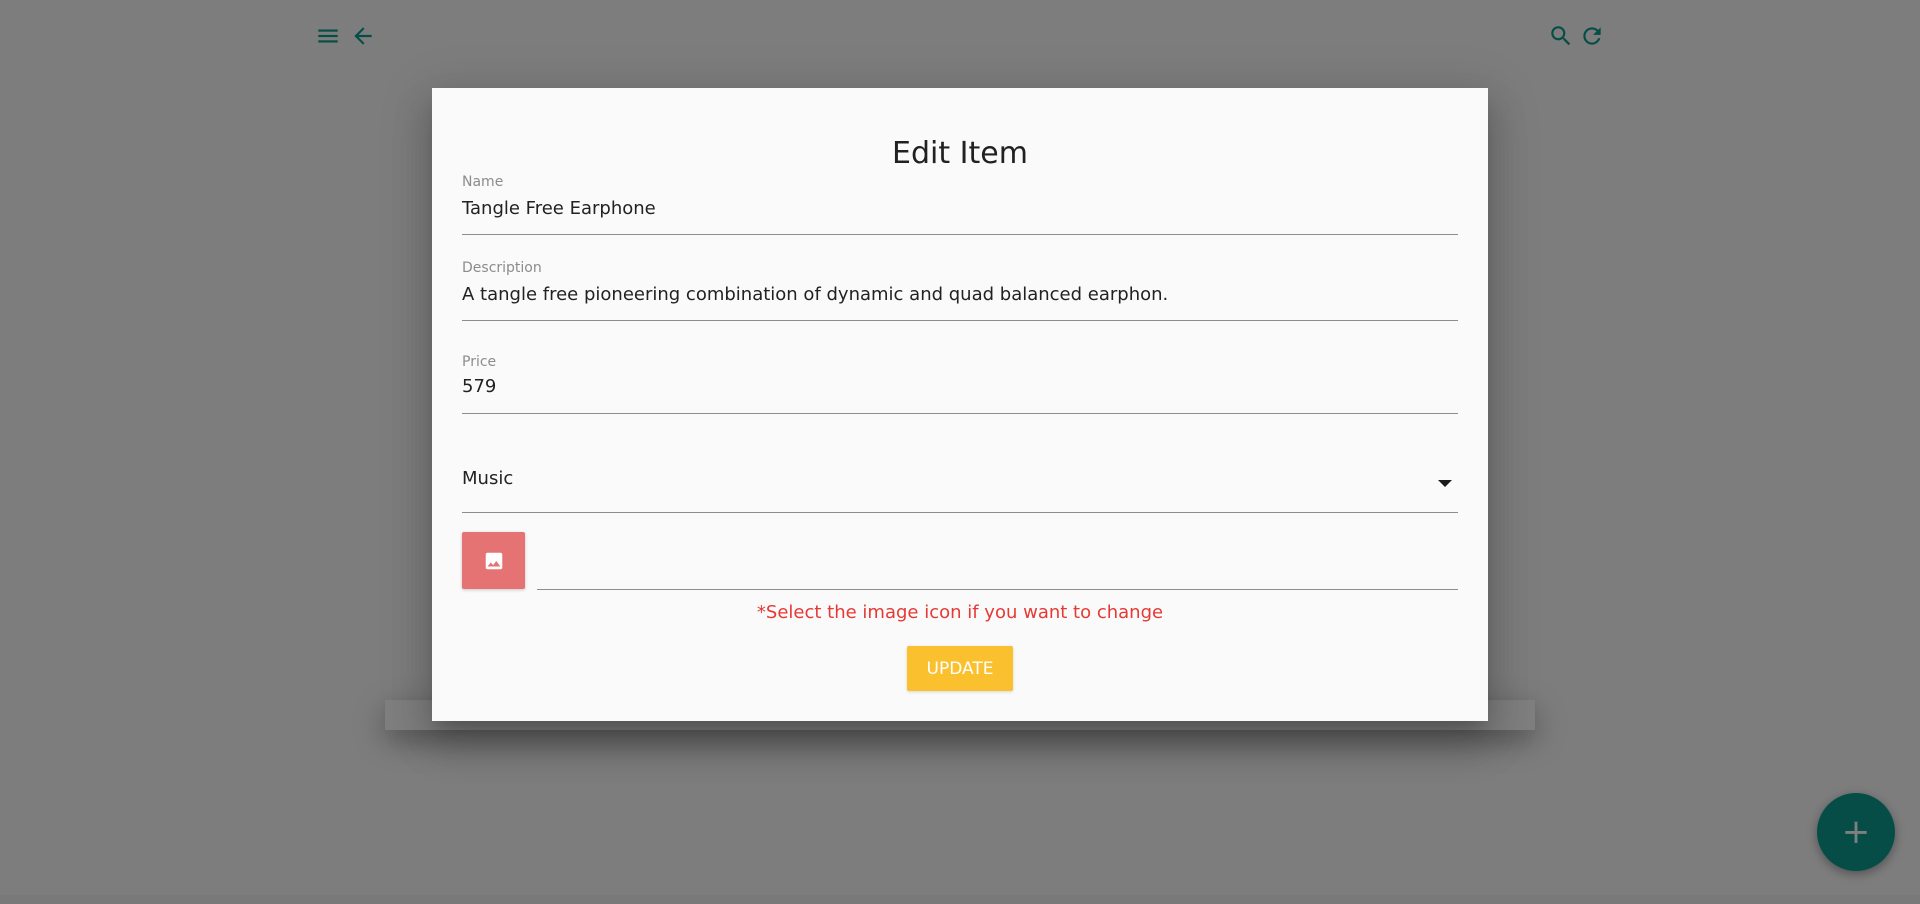  Describe the element at coordinates (479, 386) in the screenshot. I see `price-input: 579` at that location.